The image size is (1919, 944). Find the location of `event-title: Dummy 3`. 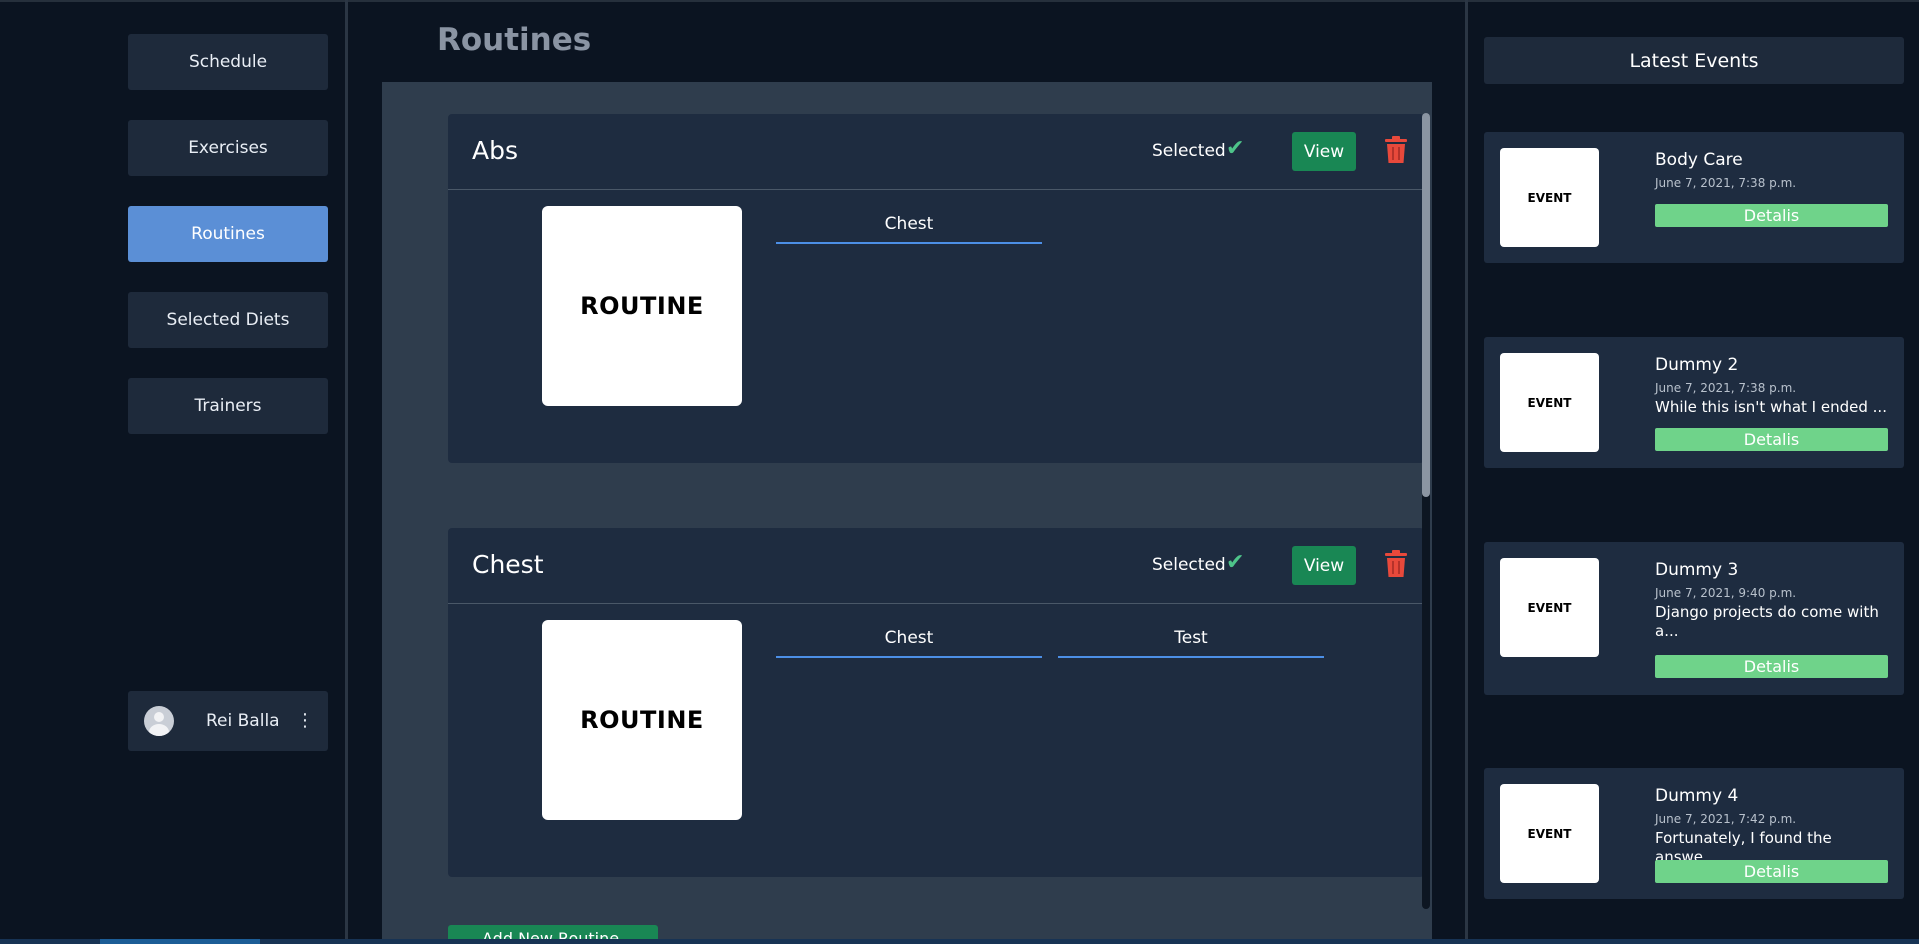

event-title: Dummy 3 is located at coordinates (1697, 570).